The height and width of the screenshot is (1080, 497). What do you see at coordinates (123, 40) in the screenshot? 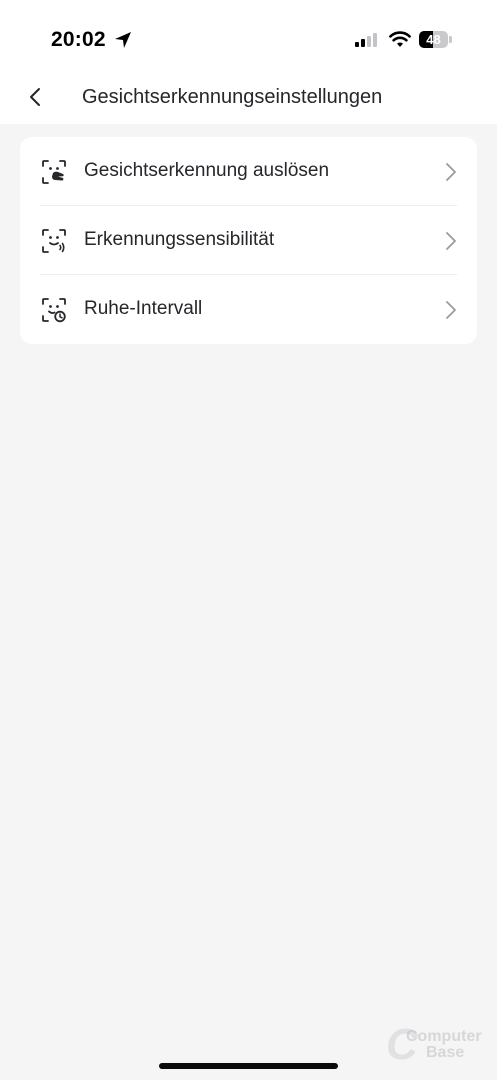
I see `location-arrow-icon` at bounding box center [123, 40].